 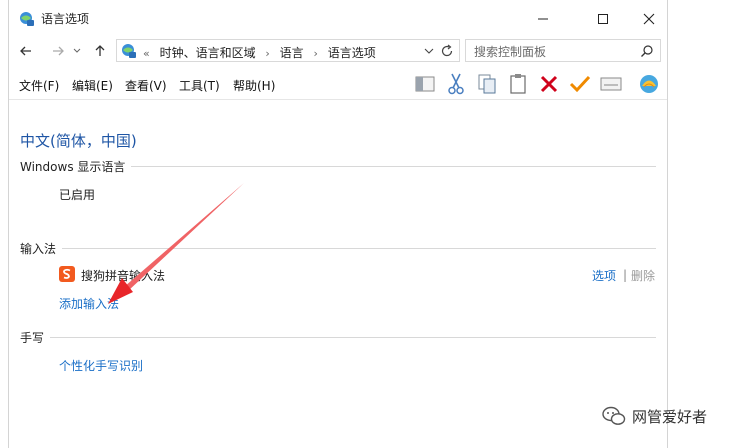 I want to click on search-input, so click(x=554, y=51).